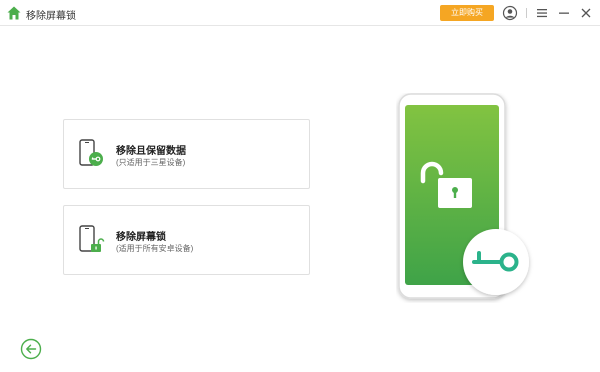  What do you see at coordinates (141, 237) in the screenshot?
I see `option-title: 移除屏幕锁` at bounding box center [141, 237].